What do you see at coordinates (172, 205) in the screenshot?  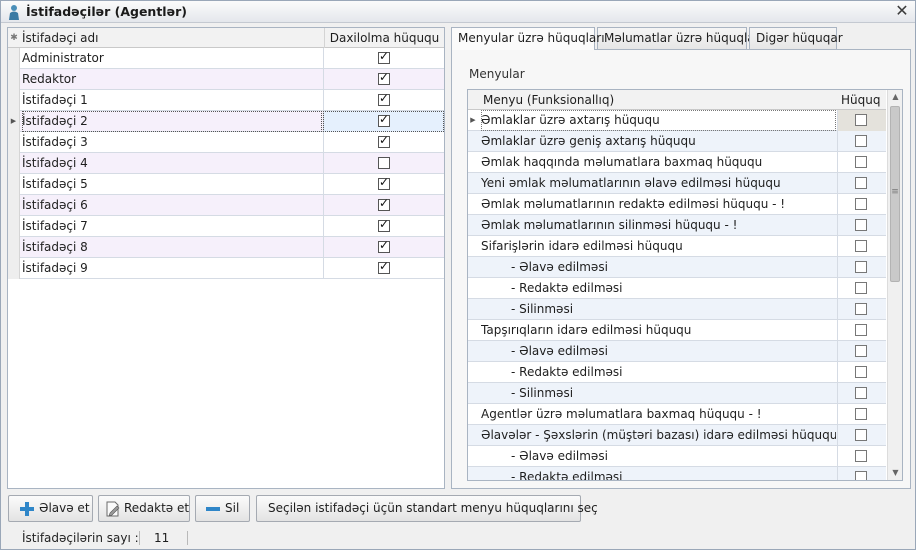 I see `user-name-cell: İstifadəçi 6` at bounding box center [172, 205].